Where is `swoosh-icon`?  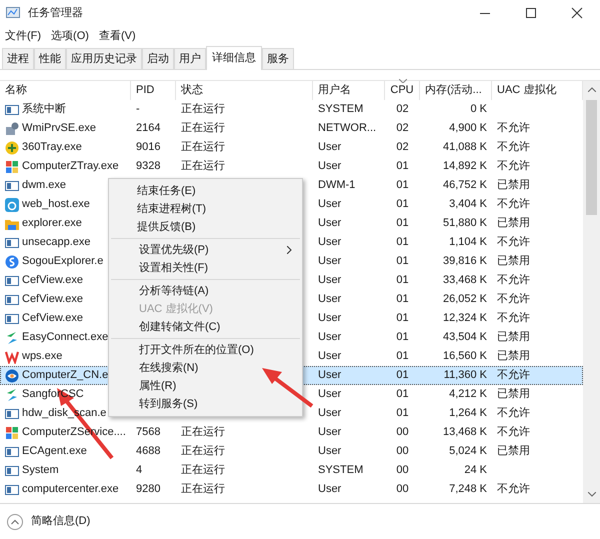
swoosh-icon is located at coordinates (12, 395).